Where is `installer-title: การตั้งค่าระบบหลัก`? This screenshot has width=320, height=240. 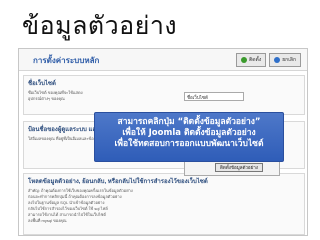
installer-title: การตั้งค่าระบบหลัก is located at coordinates (66, 60).